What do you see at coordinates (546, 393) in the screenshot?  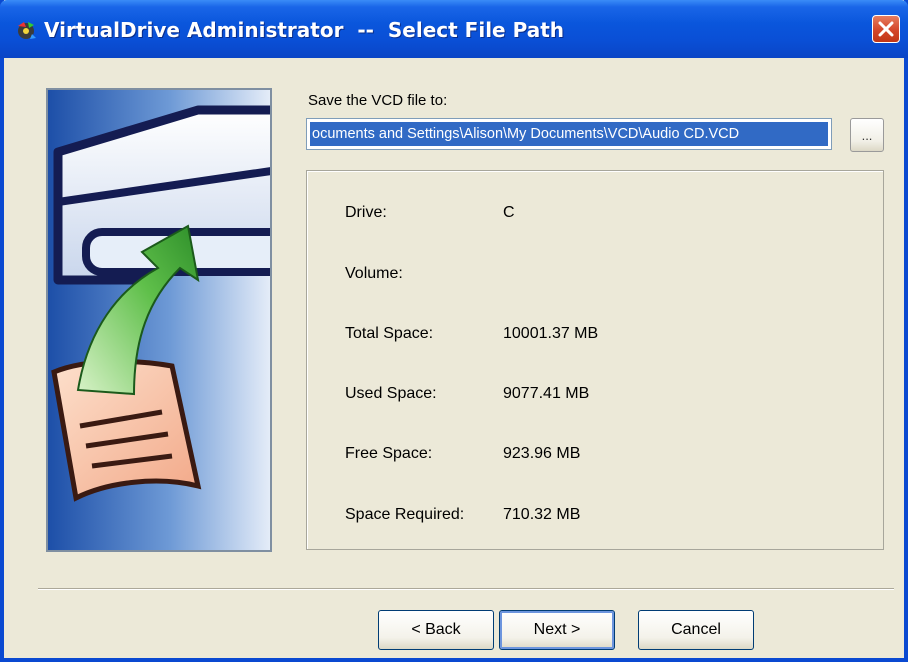 I see `used-space-value: 9077.41 MB` at bounding box center [546, 393].